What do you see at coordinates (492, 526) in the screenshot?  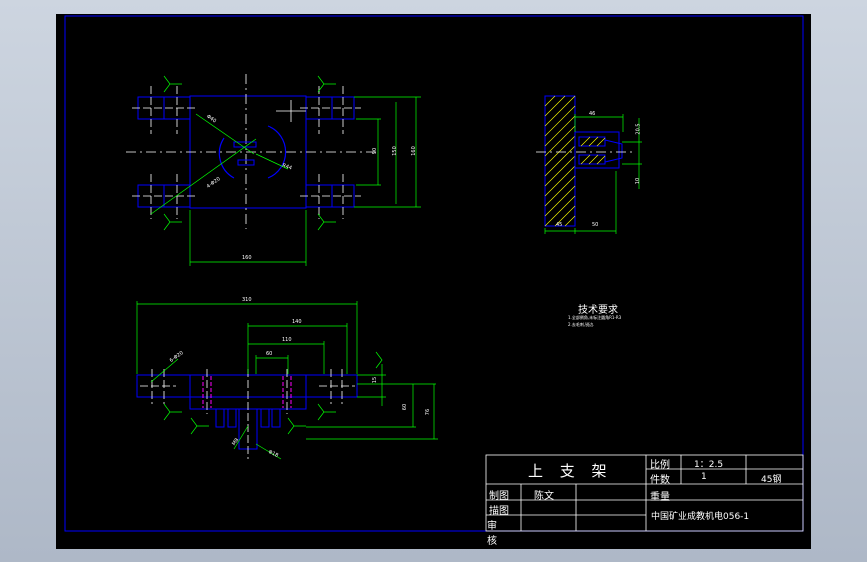 I see `reviewed-by-label: 审` at bounding box center [492, 526].